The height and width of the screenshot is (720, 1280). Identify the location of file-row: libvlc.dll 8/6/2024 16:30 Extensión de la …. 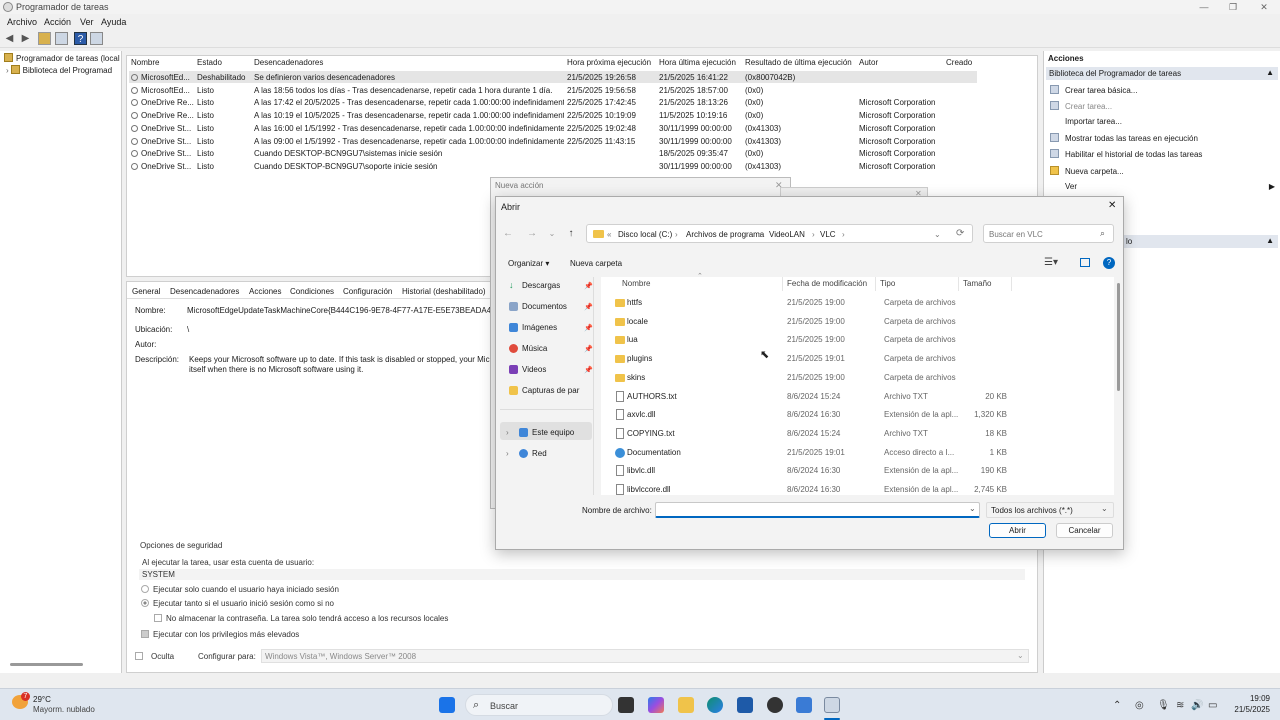
(857, 471).